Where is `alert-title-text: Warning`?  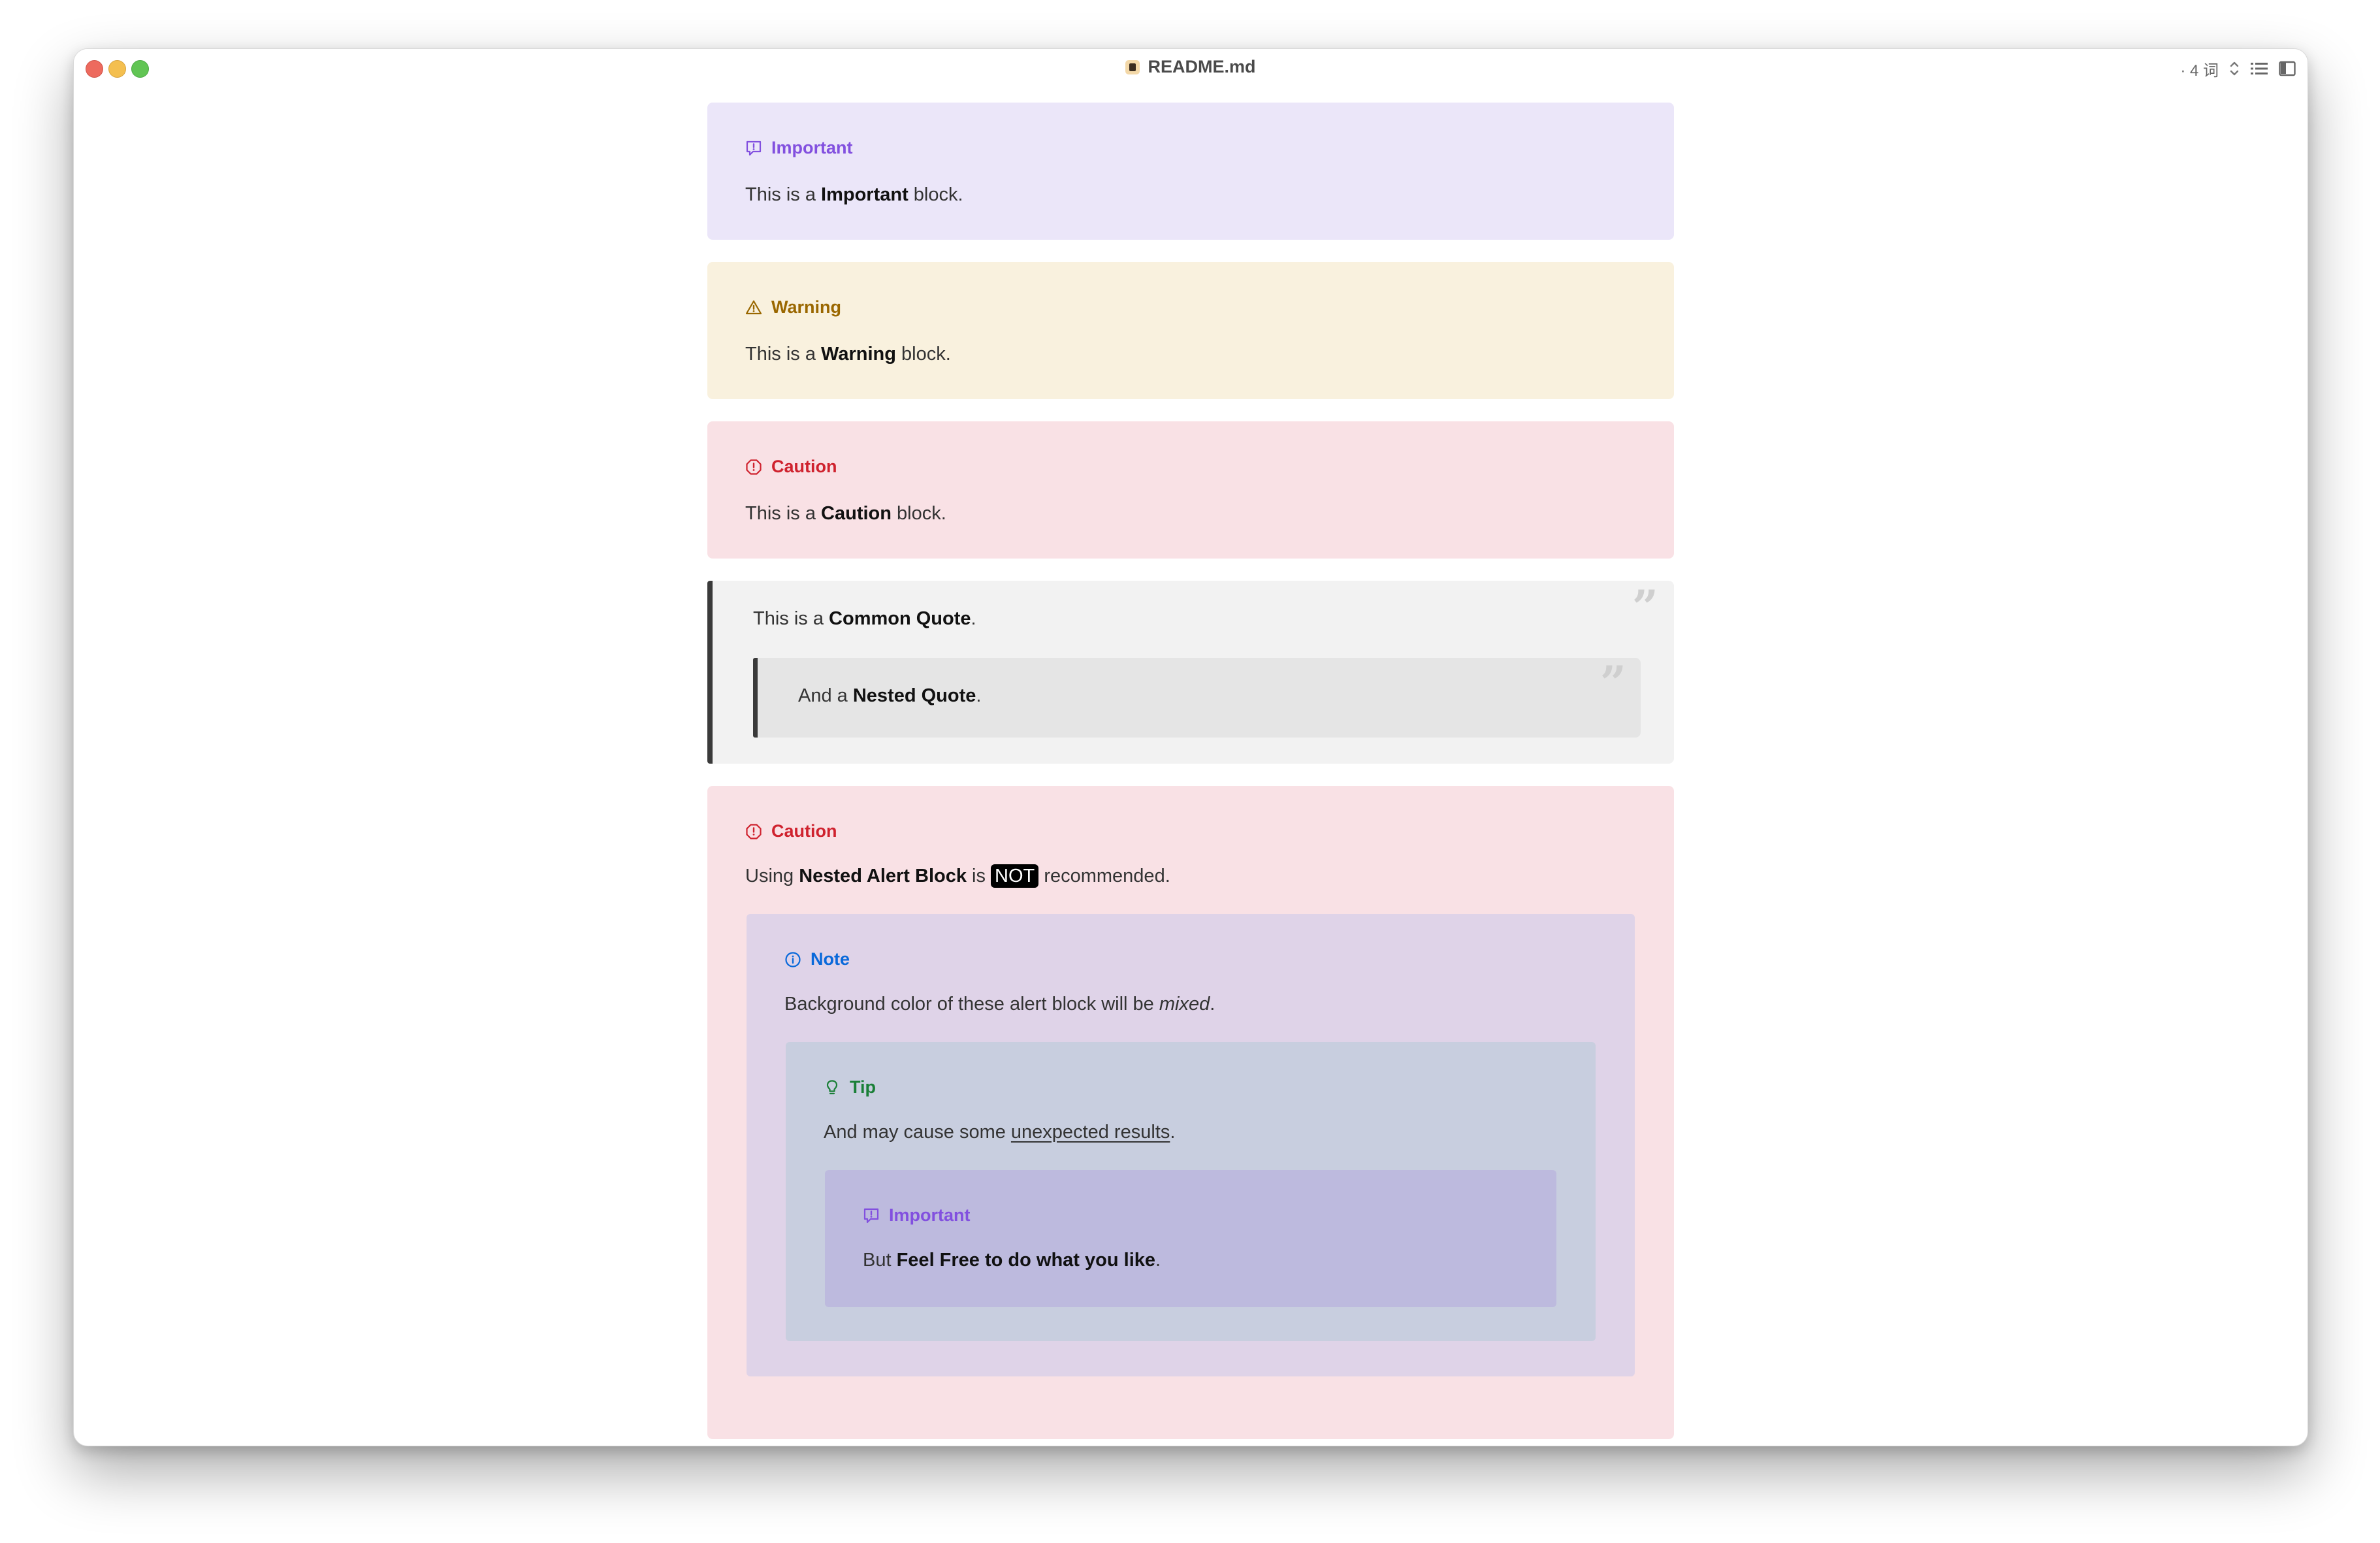
alert-title-text: Warning is located at coordinates (806, 307).